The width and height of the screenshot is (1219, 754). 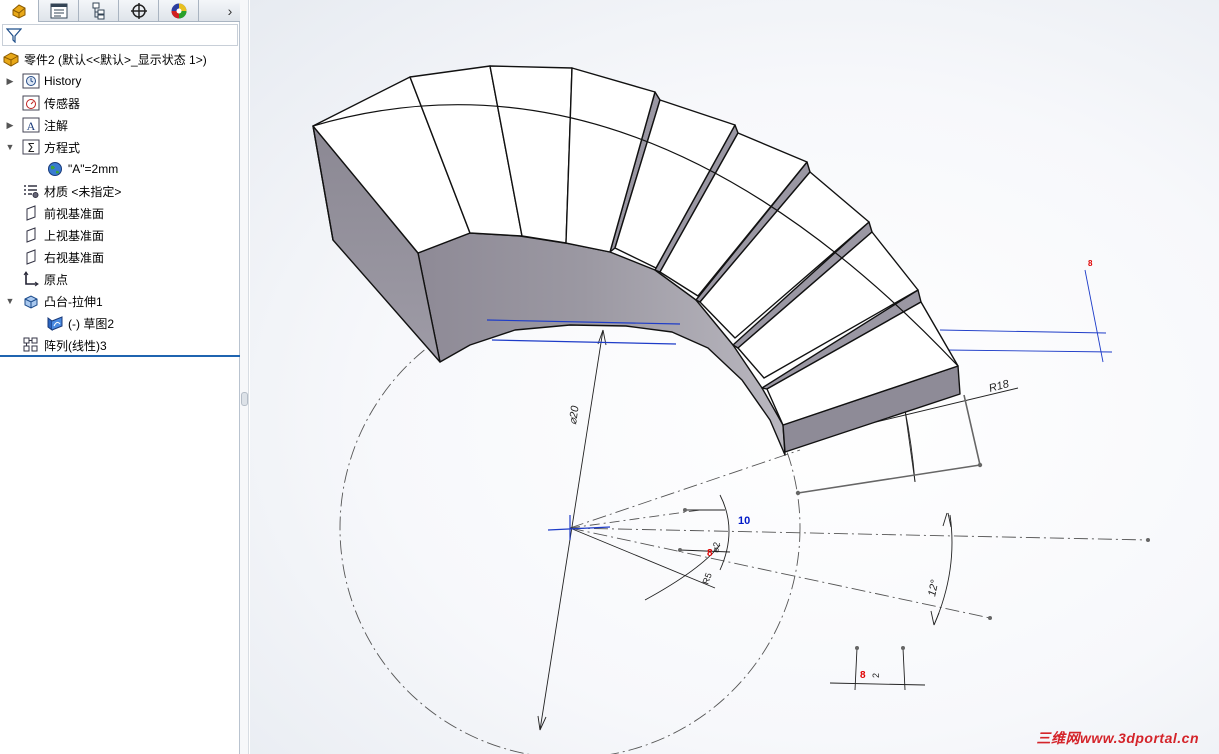 I want to click on sensor-icon, so click(x=31, y=103).